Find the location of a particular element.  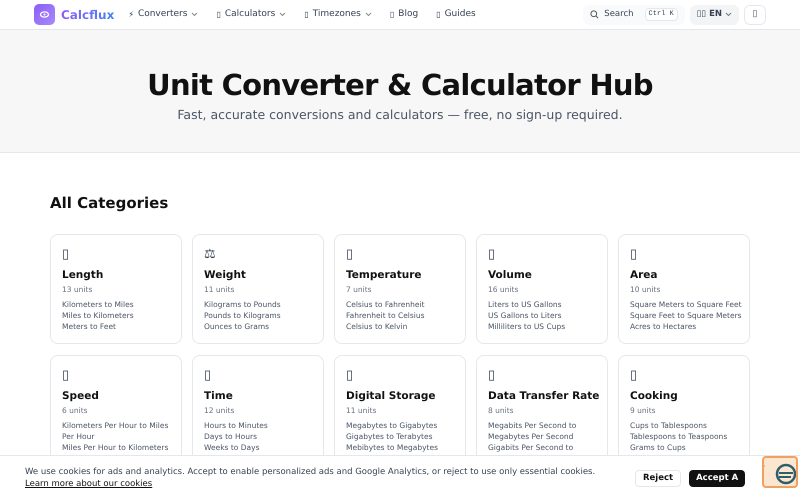

chevron-down-icon is located at coordinates (728, 14).